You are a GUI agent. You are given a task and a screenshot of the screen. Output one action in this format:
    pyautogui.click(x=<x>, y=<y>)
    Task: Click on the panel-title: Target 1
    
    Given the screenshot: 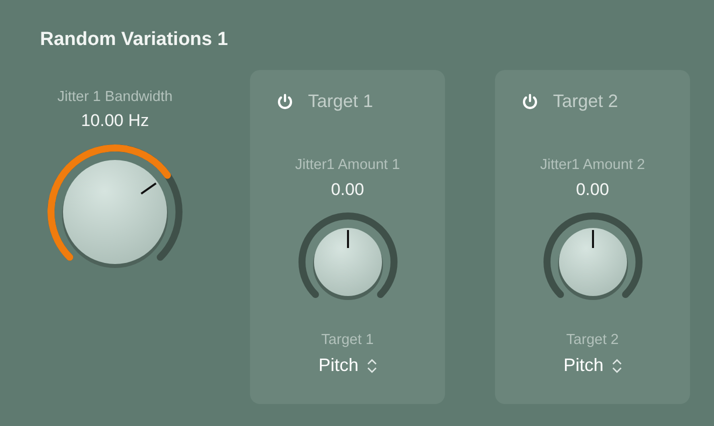 What is the action you would take?
    pyautogui.click(x=341, y=101)
    